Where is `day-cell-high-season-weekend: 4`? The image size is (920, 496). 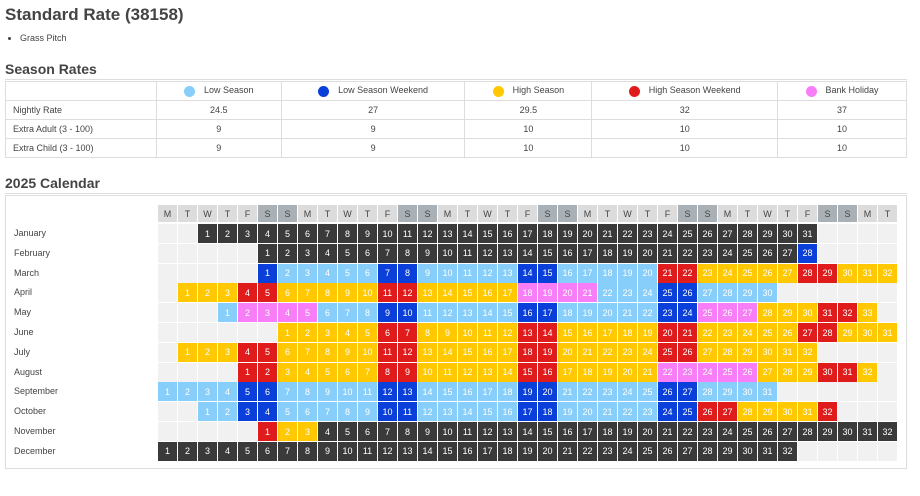
day-cell-high-season-weekend: 4 is located at coordinates (247, 352).